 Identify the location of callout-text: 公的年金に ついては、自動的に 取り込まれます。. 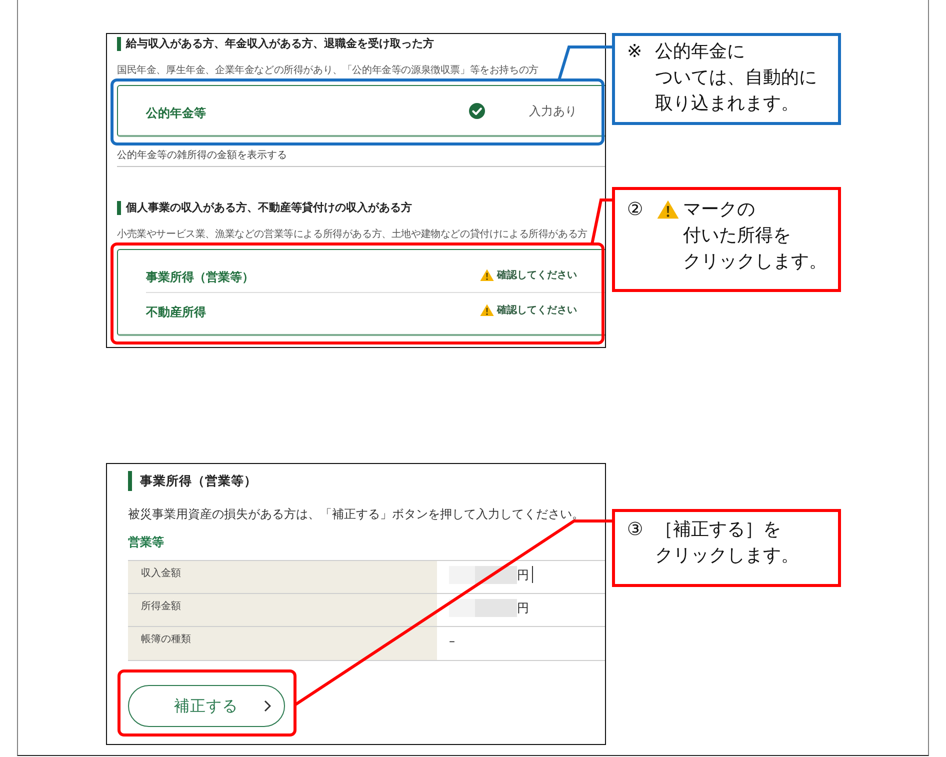
(736, 78).